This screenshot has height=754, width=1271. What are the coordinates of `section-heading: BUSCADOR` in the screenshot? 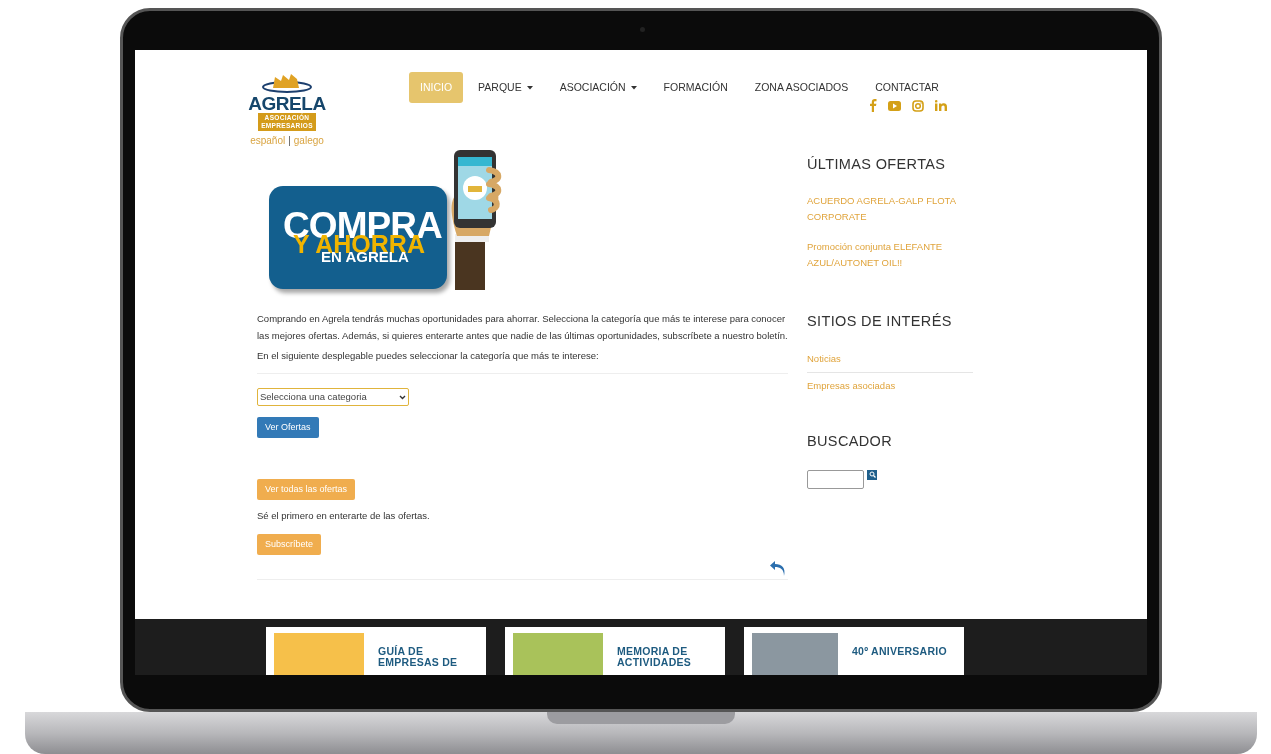 It's located at (850, 441).